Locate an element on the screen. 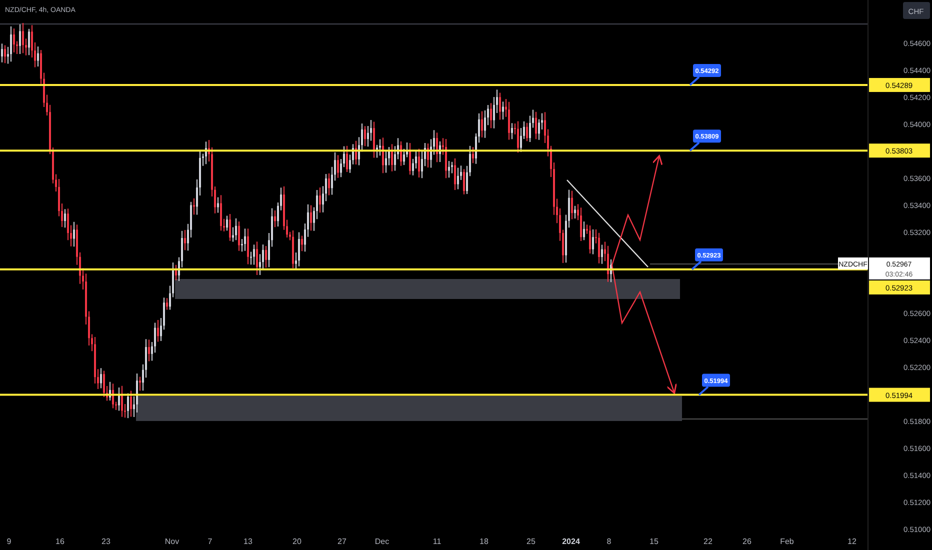 This screenshot has width=932, height=550. date-label: 25 is located at coordinates (531, 541).